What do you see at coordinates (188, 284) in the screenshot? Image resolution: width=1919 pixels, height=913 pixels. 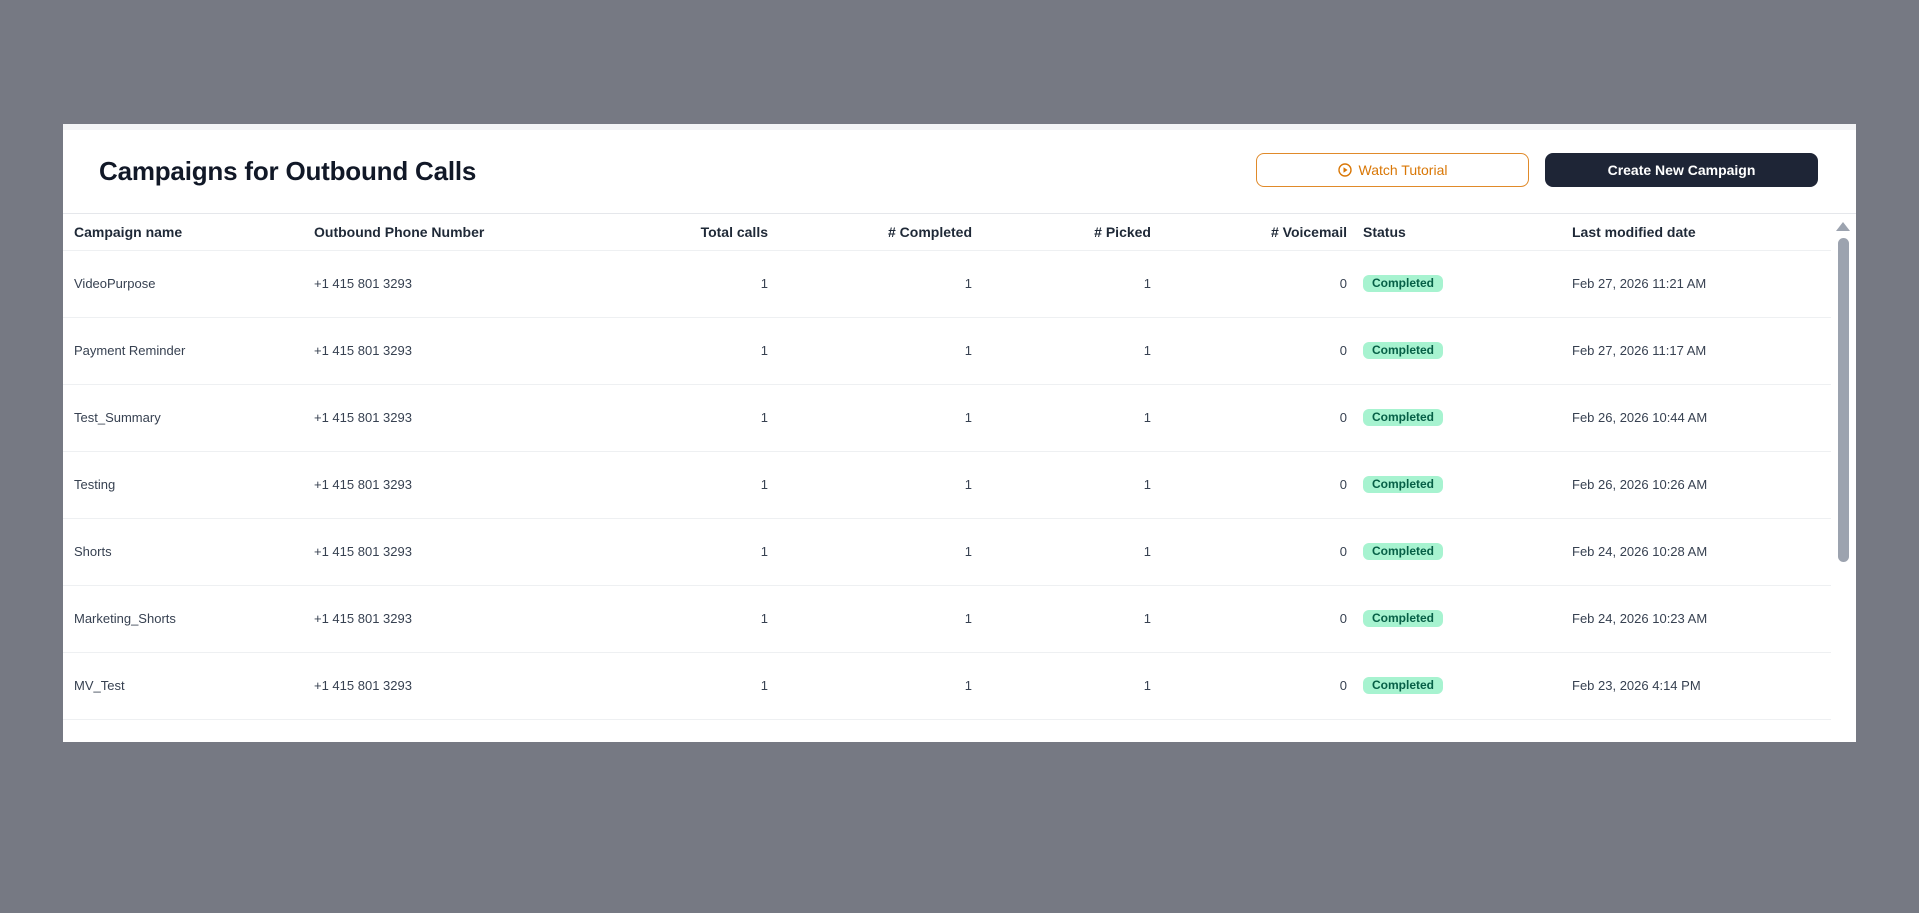 I see `campaign-name-cell: VideoPurpose` at bounding box center [188, 284].